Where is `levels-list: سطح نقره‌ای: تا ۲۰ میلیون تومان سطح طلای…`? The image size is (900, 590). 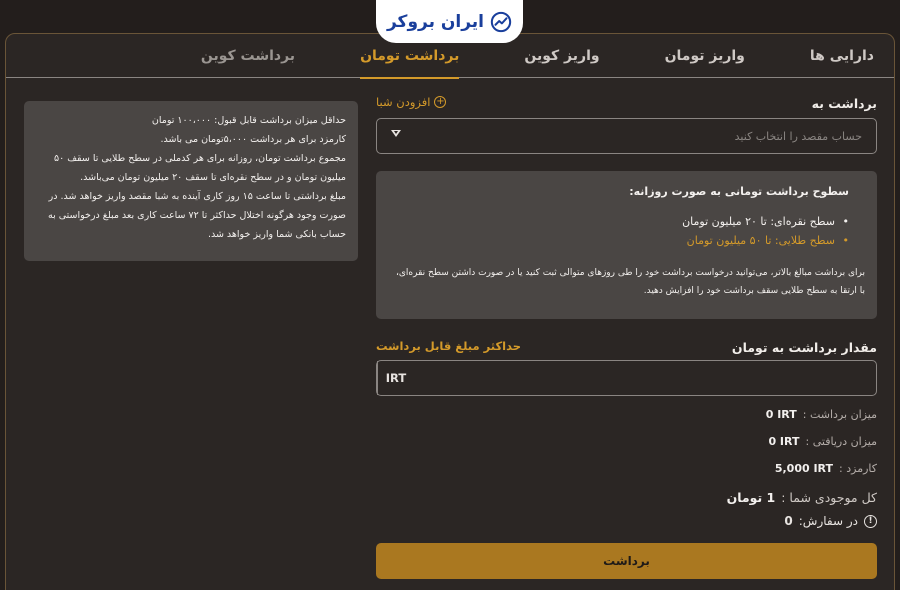 levels-list: سطح نقره‌ای: تا ۲۰ میلیون تومان سطح طلای… is located at coordinates (618, 231).